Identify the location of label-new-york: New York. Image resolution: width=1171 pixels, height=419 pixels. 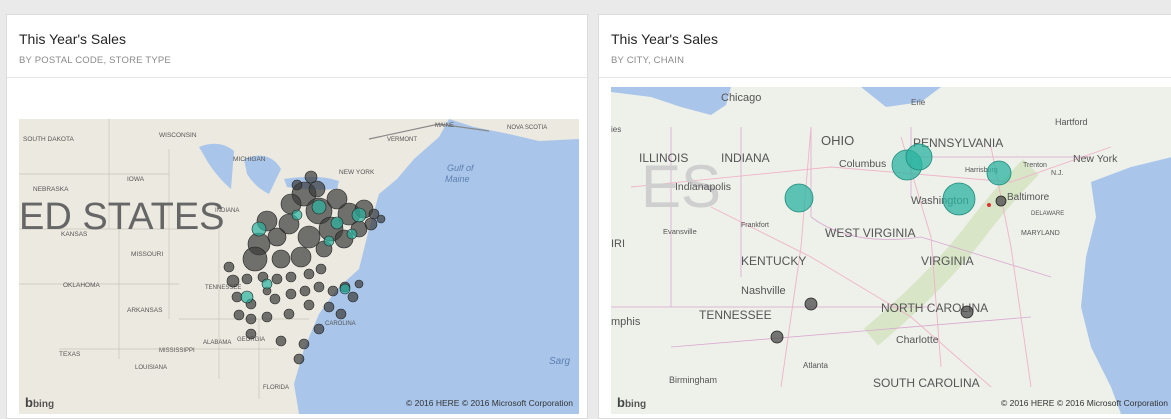
(1095, 159).